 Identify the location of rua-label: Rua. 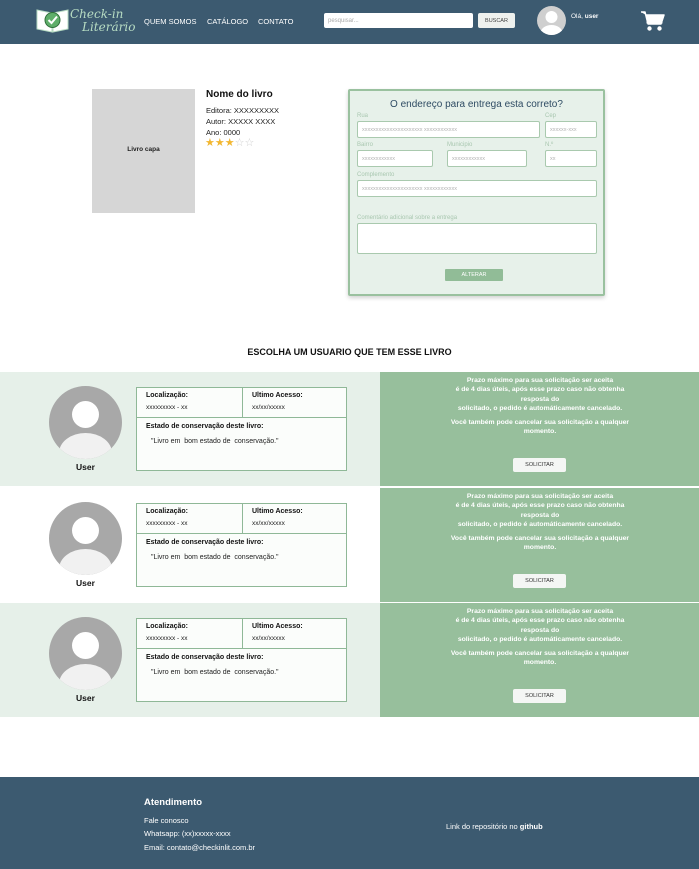
(363, 116).